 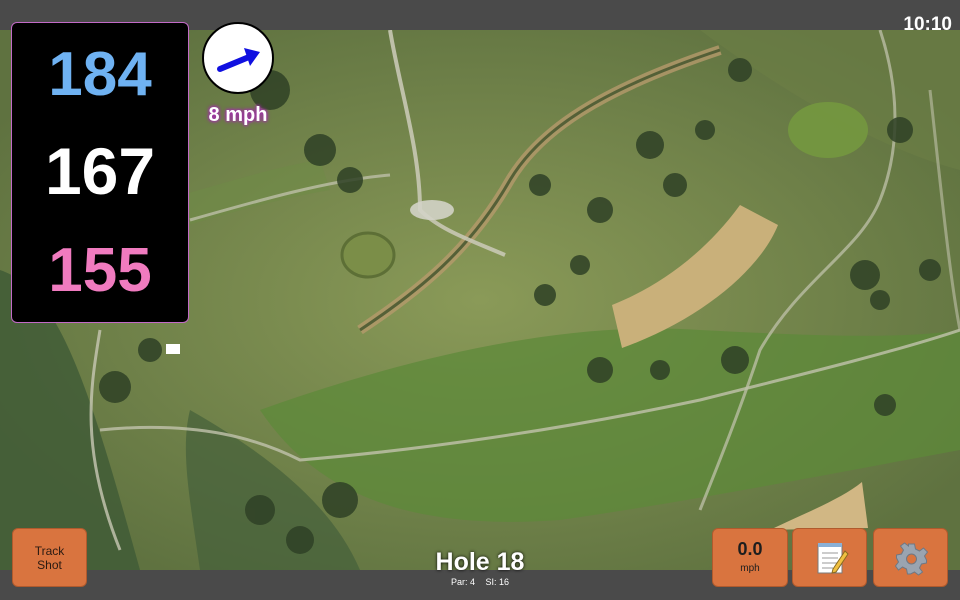 I want to click on settings-button, so click(x=910, y=557).